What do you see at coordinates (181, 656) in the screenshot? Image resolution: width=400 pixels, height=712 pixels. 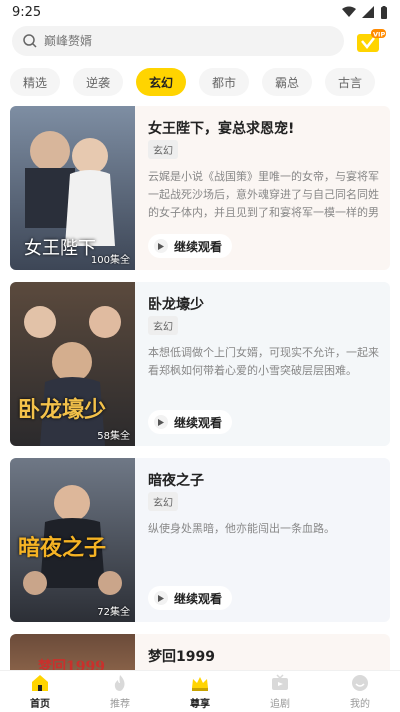 I see `drama-title: 梦回1999` at bounding box center [181, 656].